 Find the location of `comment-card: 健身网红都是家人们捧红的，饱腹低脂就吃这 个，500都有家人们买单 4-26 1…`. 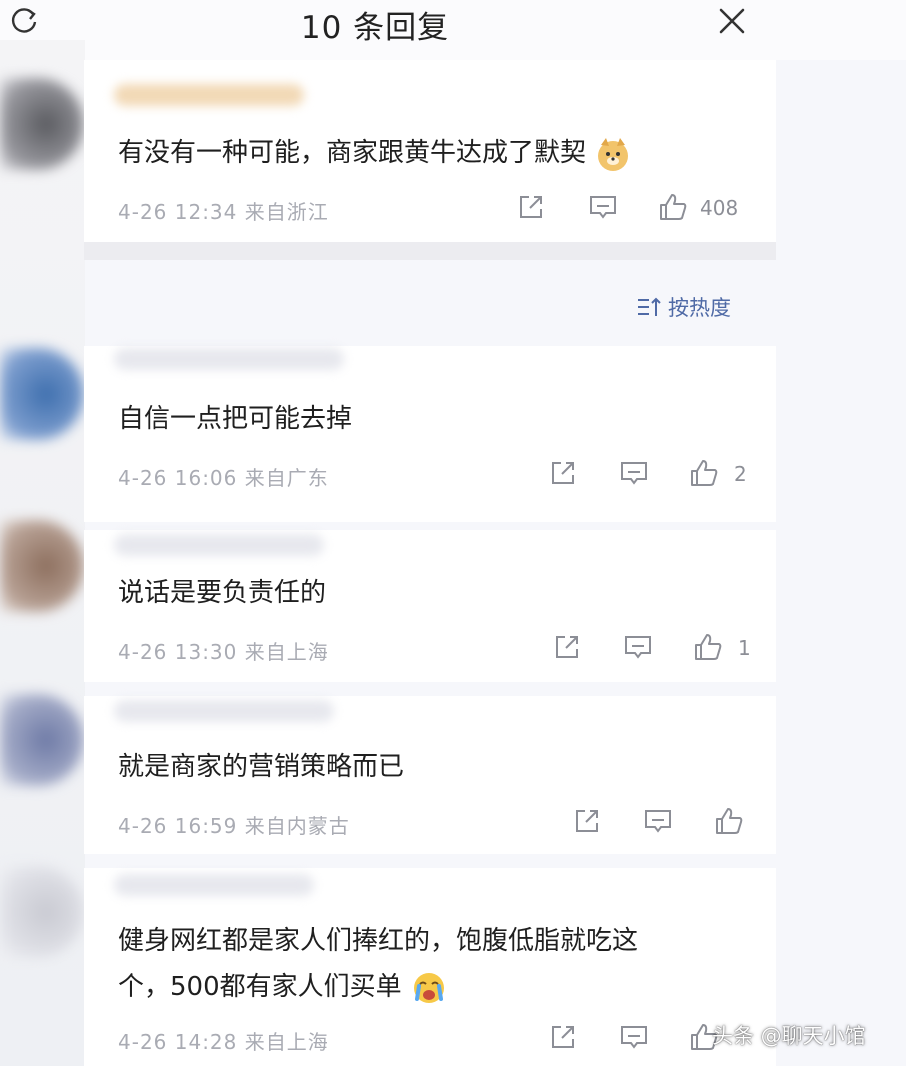

comment-card: 健身网红都是家人们捧红的，饱腹低脂就吃这 个，500都有家人们买单 4-26 1… is located at coordinates (430, 967).